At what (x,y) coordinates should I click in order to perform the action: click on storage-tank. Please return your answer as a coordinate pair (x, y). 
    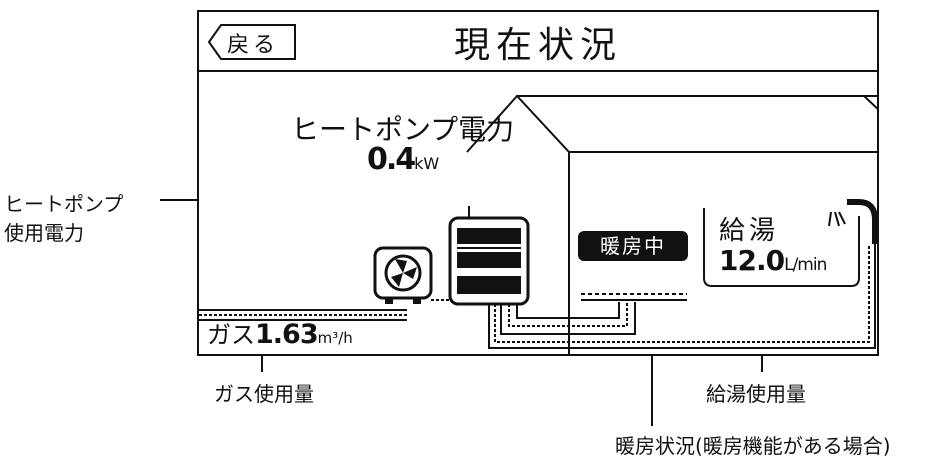
    Looking at the image, I should click on (489, 261).